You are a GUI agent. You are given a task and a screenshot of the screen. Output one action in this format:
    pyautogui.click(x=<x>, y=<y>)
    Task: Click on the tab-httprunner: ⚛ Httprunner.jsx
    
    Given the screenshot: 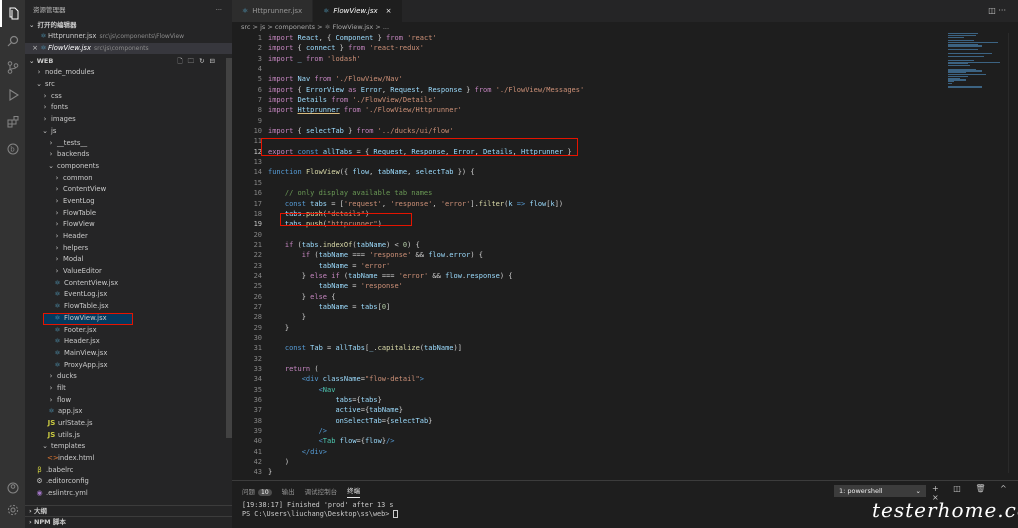 What is the action you would take?
    pyautogui.click(x=273, y=11)
    